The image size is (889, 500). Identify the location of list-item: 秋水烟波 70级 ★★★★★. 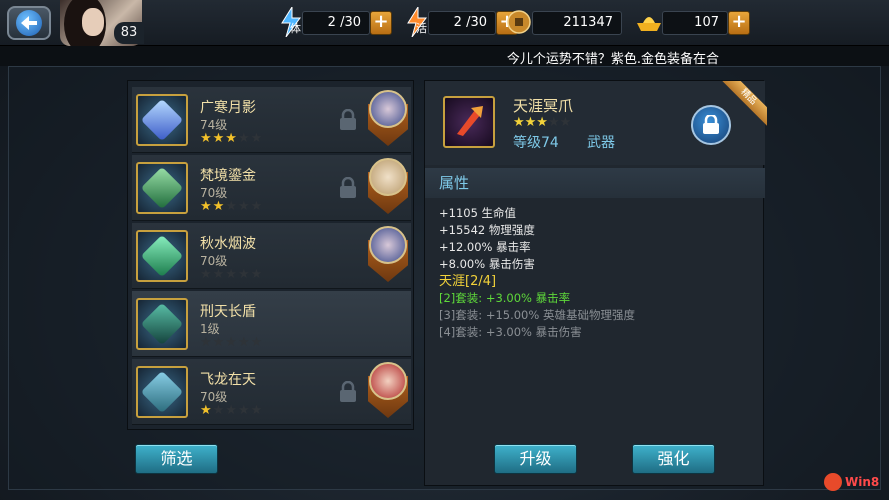
(271, 256).